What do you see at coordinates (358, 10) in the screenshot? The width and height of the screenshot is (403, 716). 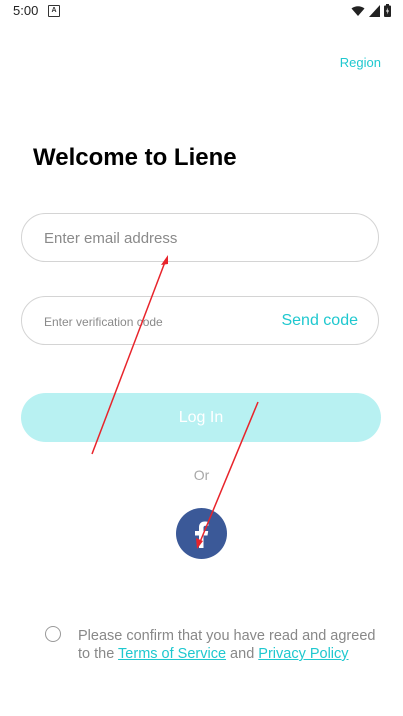 I see `wifi-icon` at bounding box center [358, 10].